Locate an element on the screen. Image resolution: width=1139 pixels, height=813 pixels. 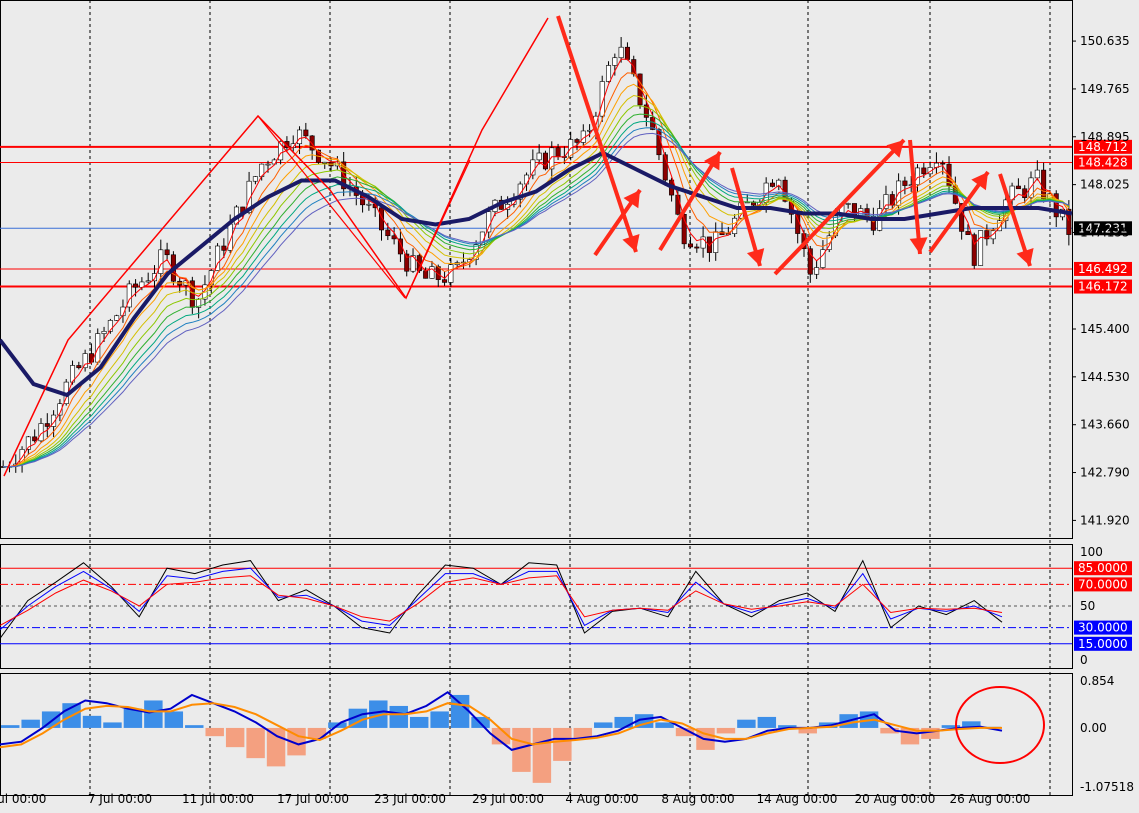
x-tick-label: 7 Jul 00:00 is located at coordinates (120, 799).